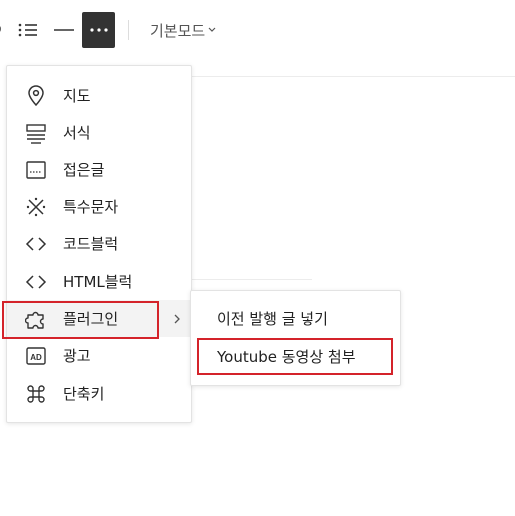 The image size is (515, 516). Describe the element at coordinates (28, 30) in the screenshot. I see `list-icon` at that location.